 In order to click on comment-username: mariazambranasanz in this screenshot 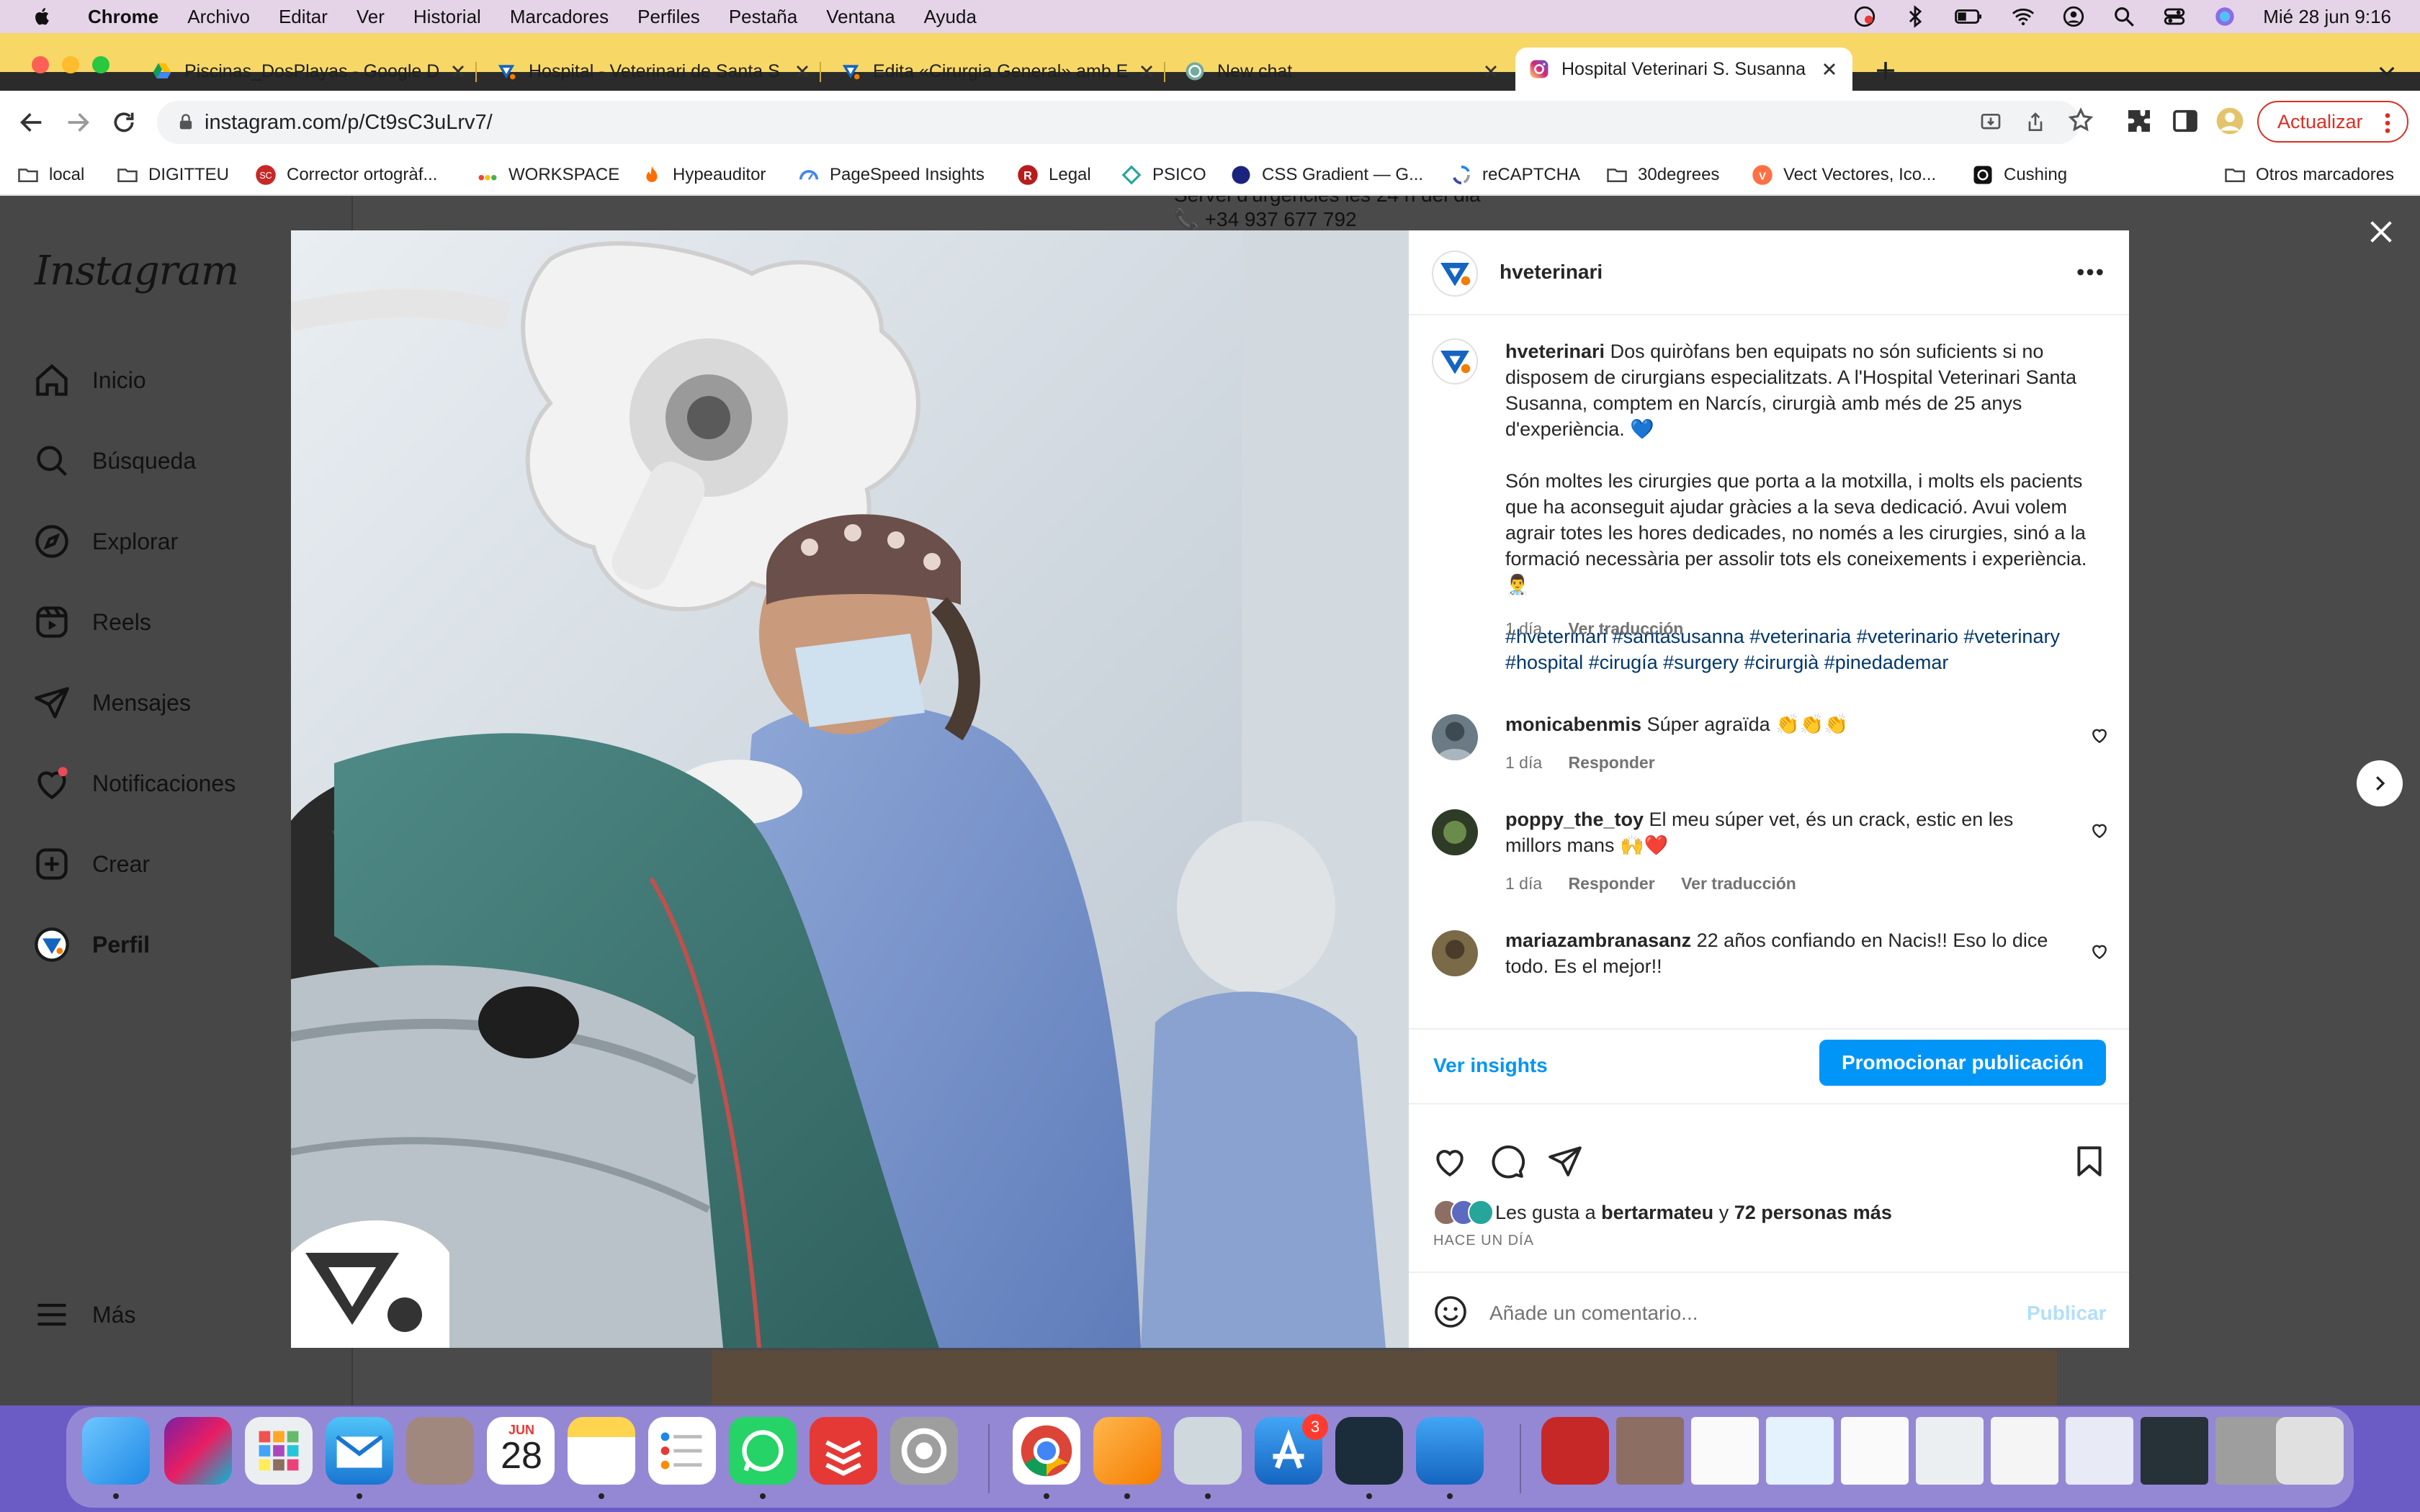, I will do `click(1598, 940)`.